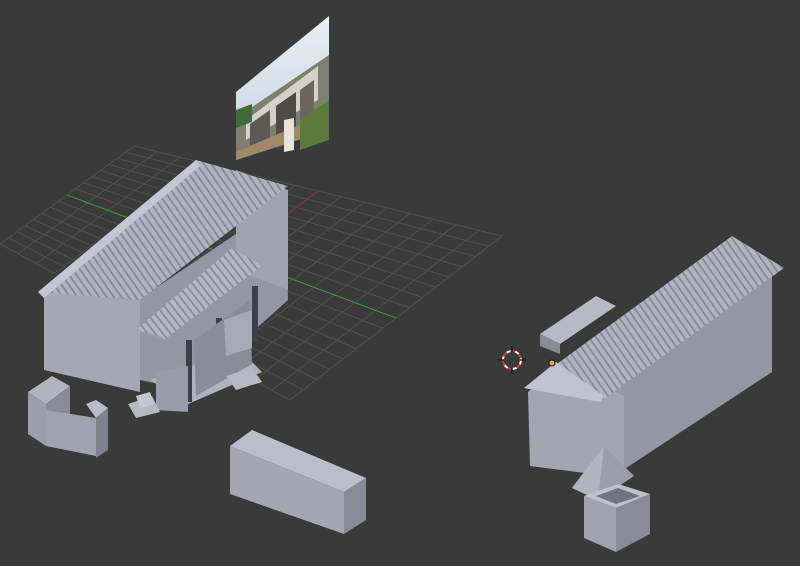  What do you see at coordinates (282, 88) in the screenshot?
I see `reference-photo-plane` at bounding box center [282, 88].